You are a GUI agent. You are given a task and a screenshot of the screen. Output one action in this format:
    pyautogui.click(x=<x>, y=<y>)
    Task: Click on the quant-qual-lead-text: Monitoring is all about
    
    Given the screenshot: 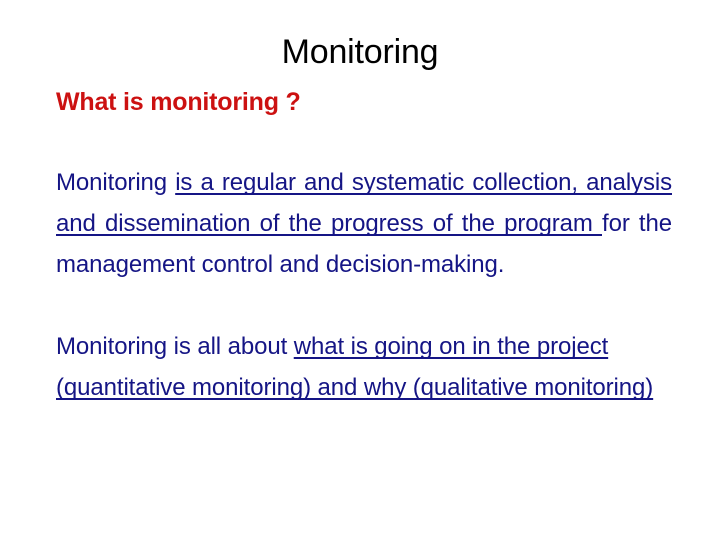 What is the action you would take?
    pyautogui.click(x=175, y=346)
    